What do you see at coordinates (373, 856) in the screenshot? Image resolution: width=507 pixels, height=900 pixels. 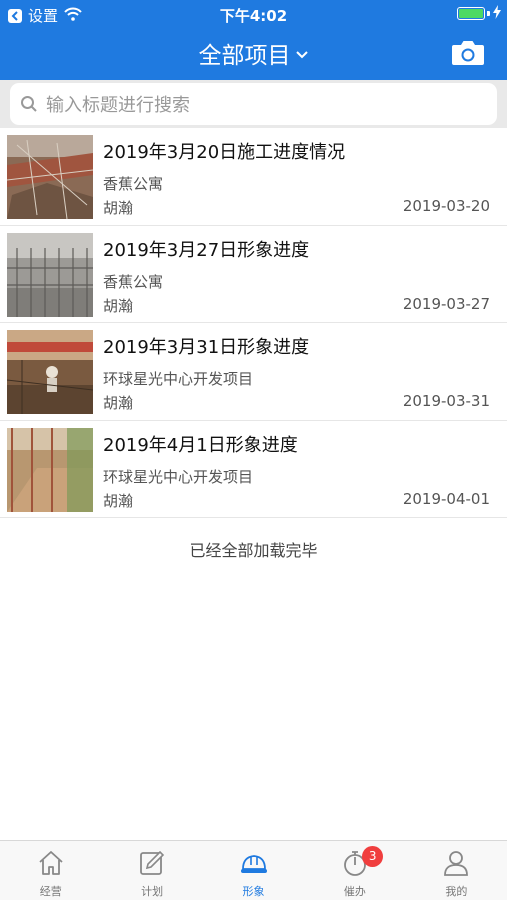 I see `notification-badge: 3` at bounding box center [373, 856].